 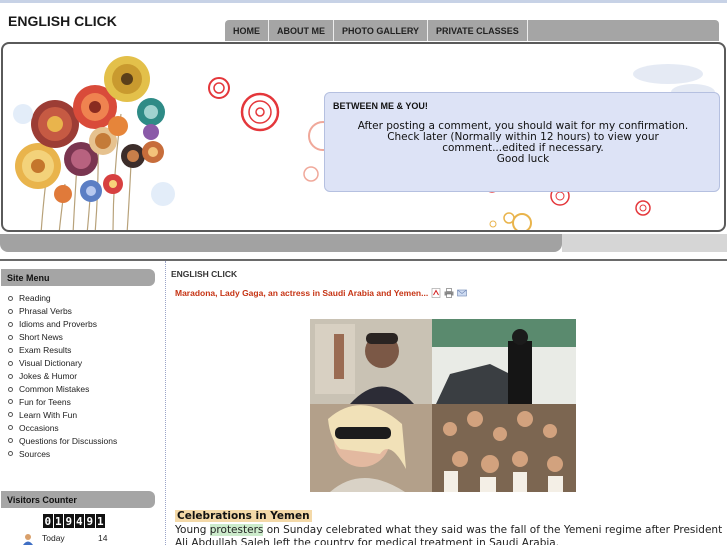 I want to click on counter-digit: 0, so click(x=48, y=521).